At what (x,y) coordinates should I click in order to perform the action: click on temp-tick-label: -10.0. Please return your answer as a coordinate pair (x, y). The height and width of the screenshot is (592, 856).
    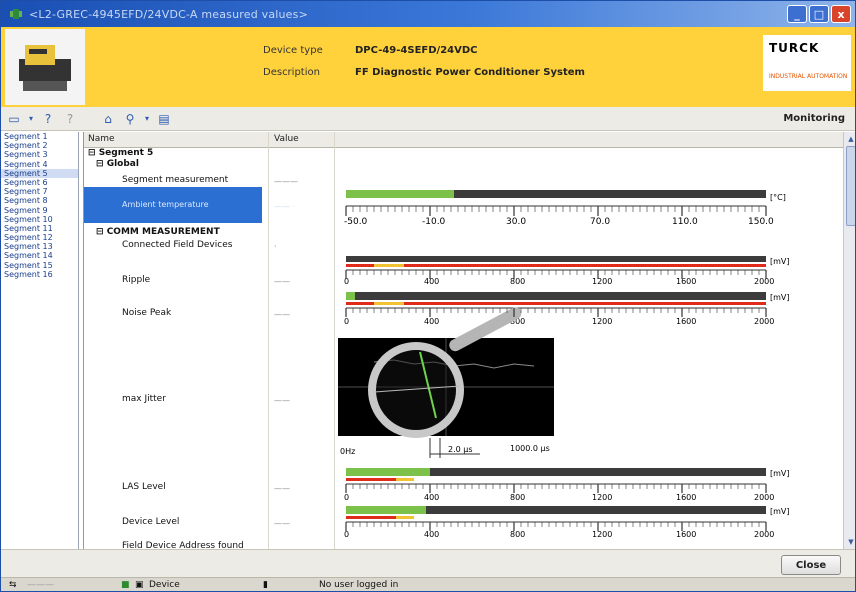
    Looking at the image, I should click on (434, 222).